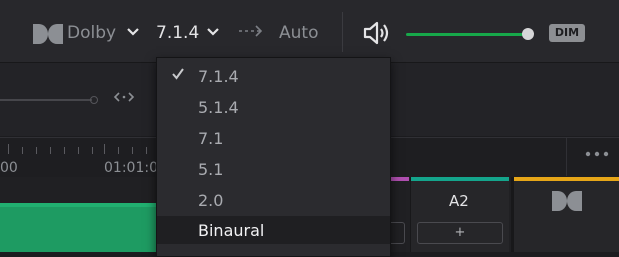  I want to click on checkmark-icon, so click(178, 76).